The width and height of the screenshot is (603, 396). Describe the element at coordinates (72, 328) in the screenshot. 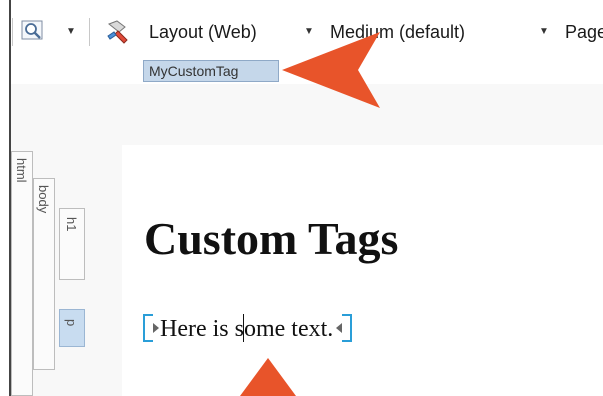

I see `structure-bar-p: p` at that location.